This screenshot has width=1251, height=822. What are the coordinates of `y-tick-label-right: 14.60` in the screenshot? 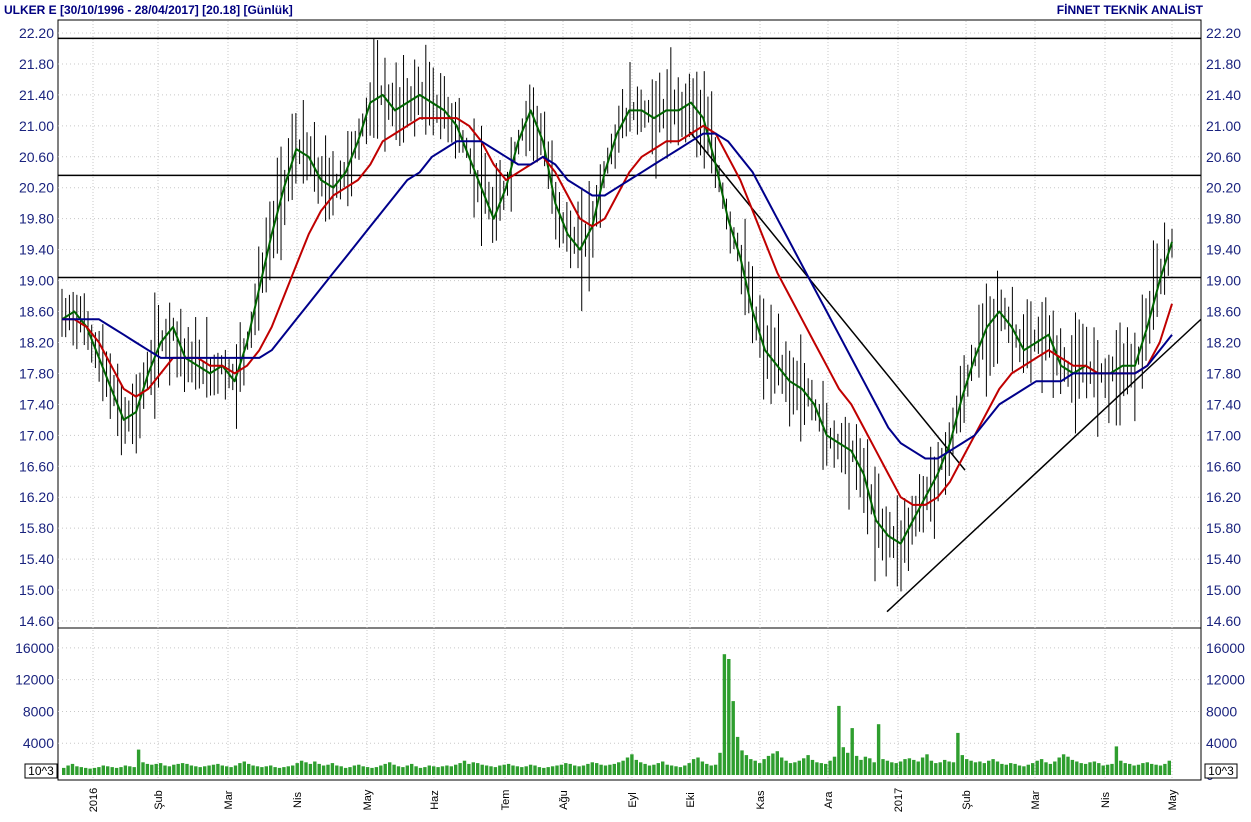 It's located at (1223, 621).